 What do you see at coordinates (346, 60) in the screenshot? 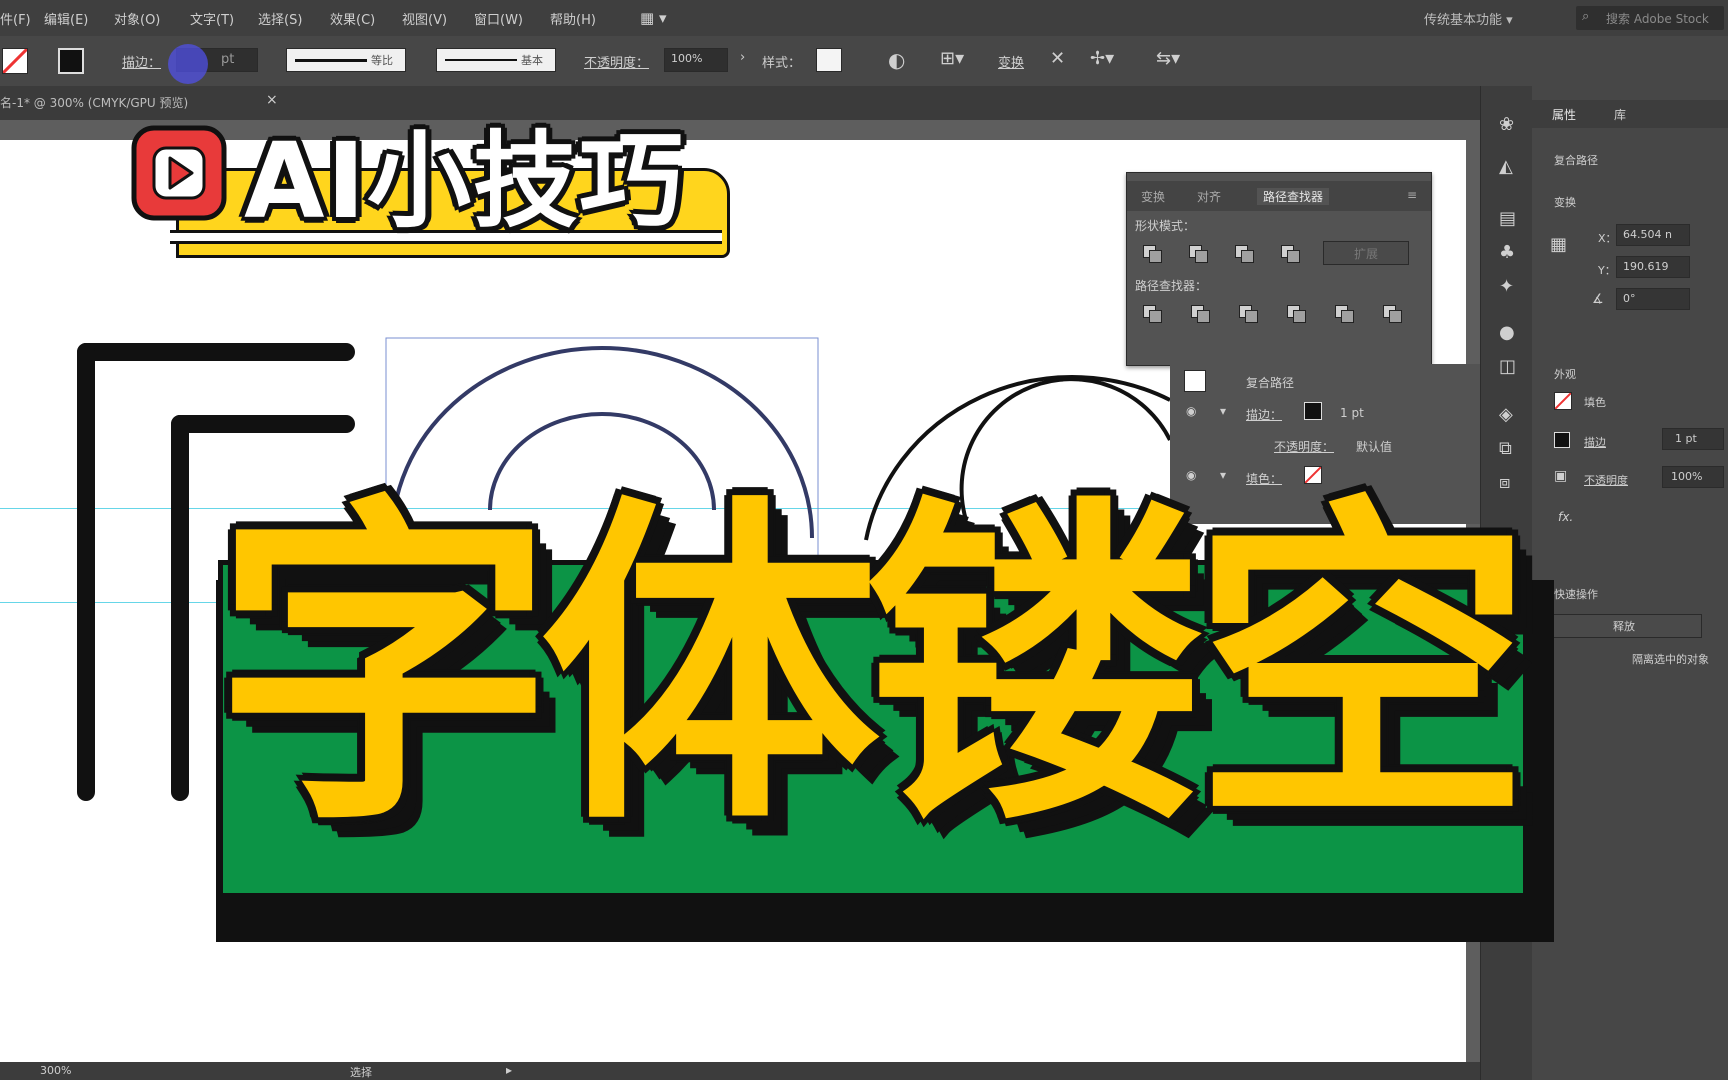
I see `variable-width-profile: 等比` at bounding box center [346, 60].